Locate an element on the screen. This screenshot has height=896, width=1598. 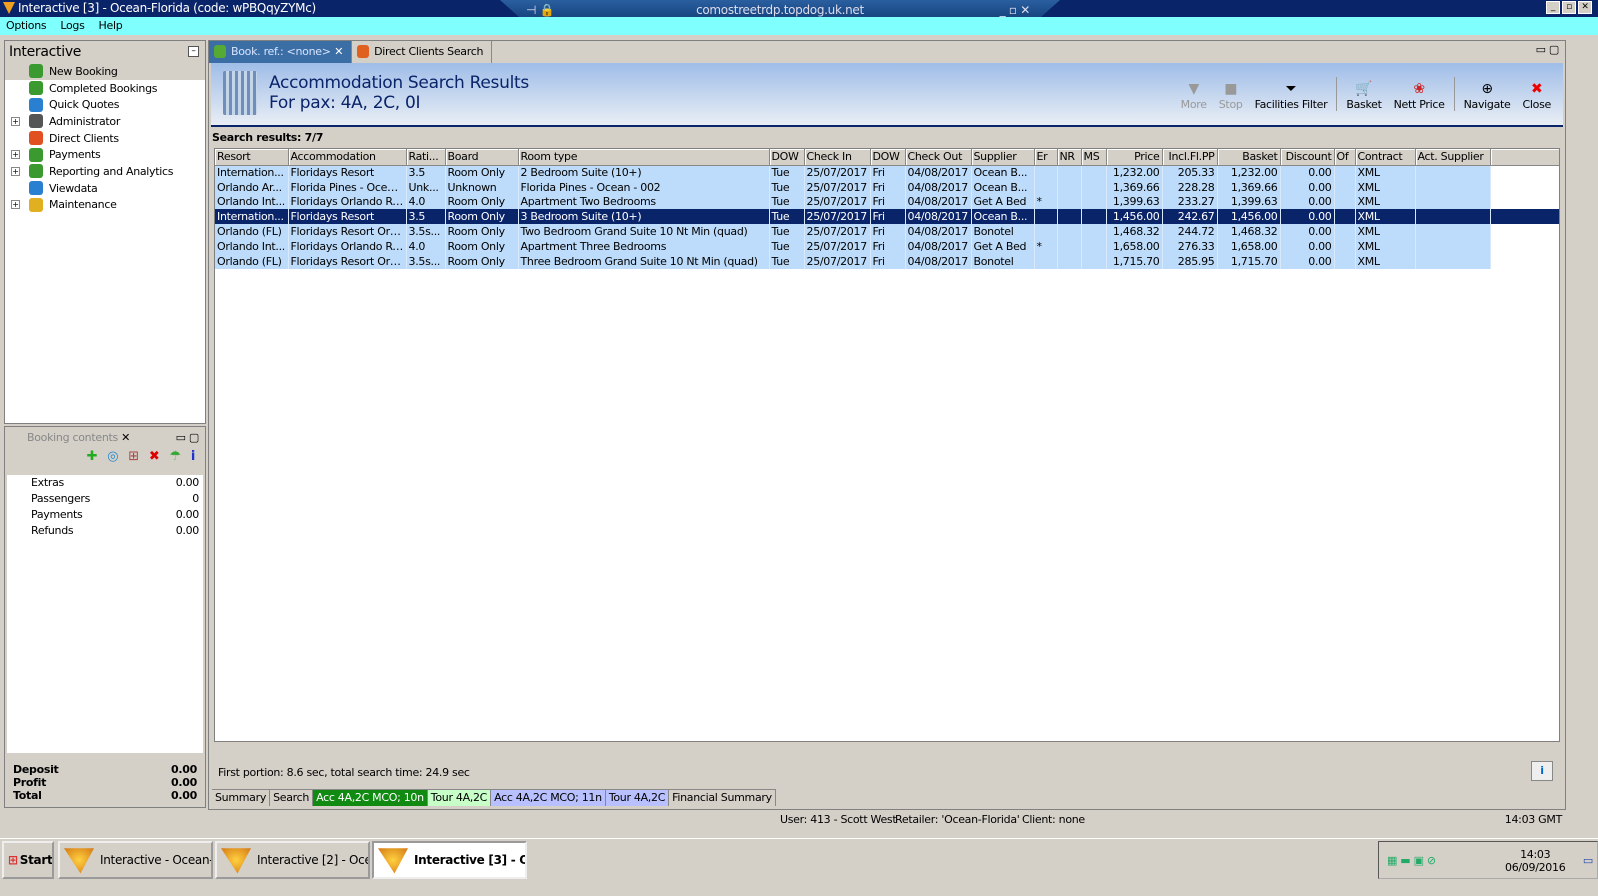
column-header: Discount is located at coordinates (1307, 157).